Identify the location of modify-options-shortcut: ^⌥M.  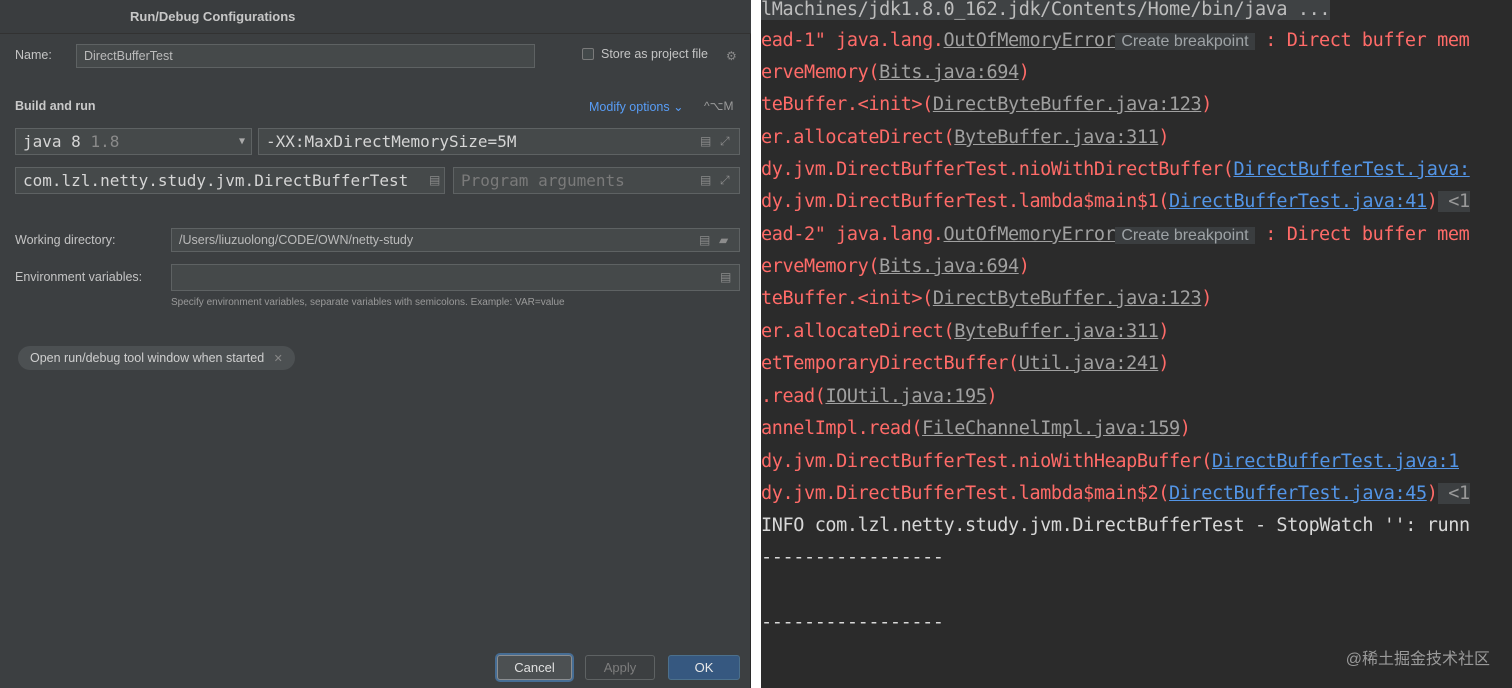
(719, 106).